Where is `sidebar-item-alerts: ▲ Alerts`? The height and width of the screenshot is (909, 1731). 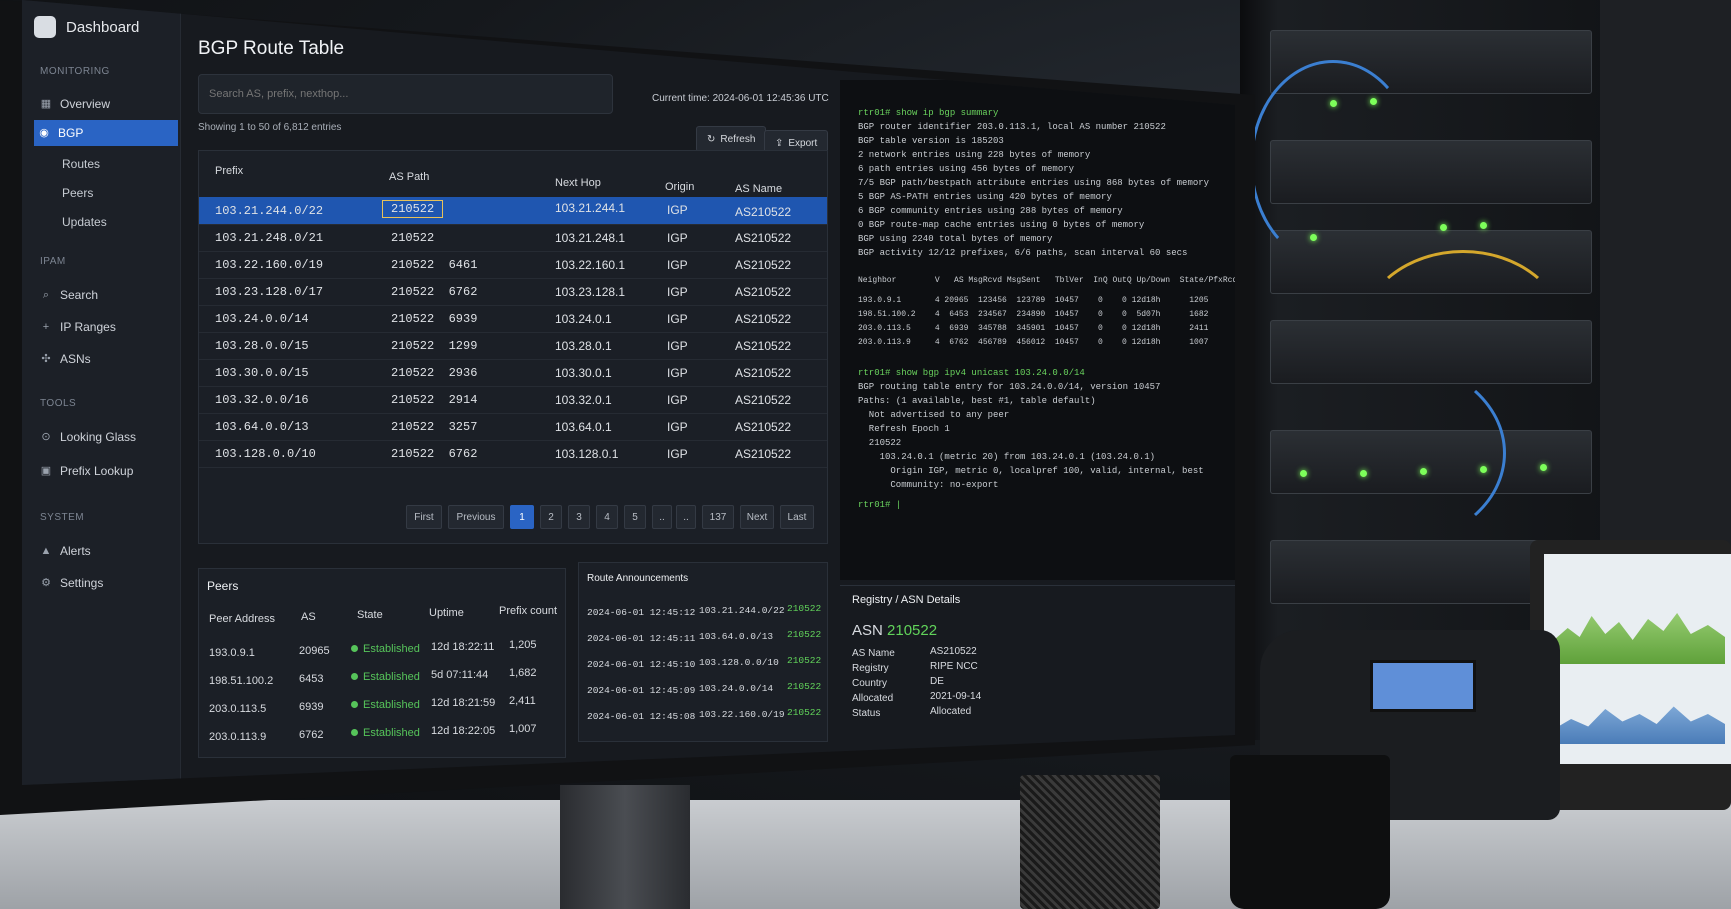 sidebar-item-alerts: ▲ Alerts is located at coordinates (108, 551).